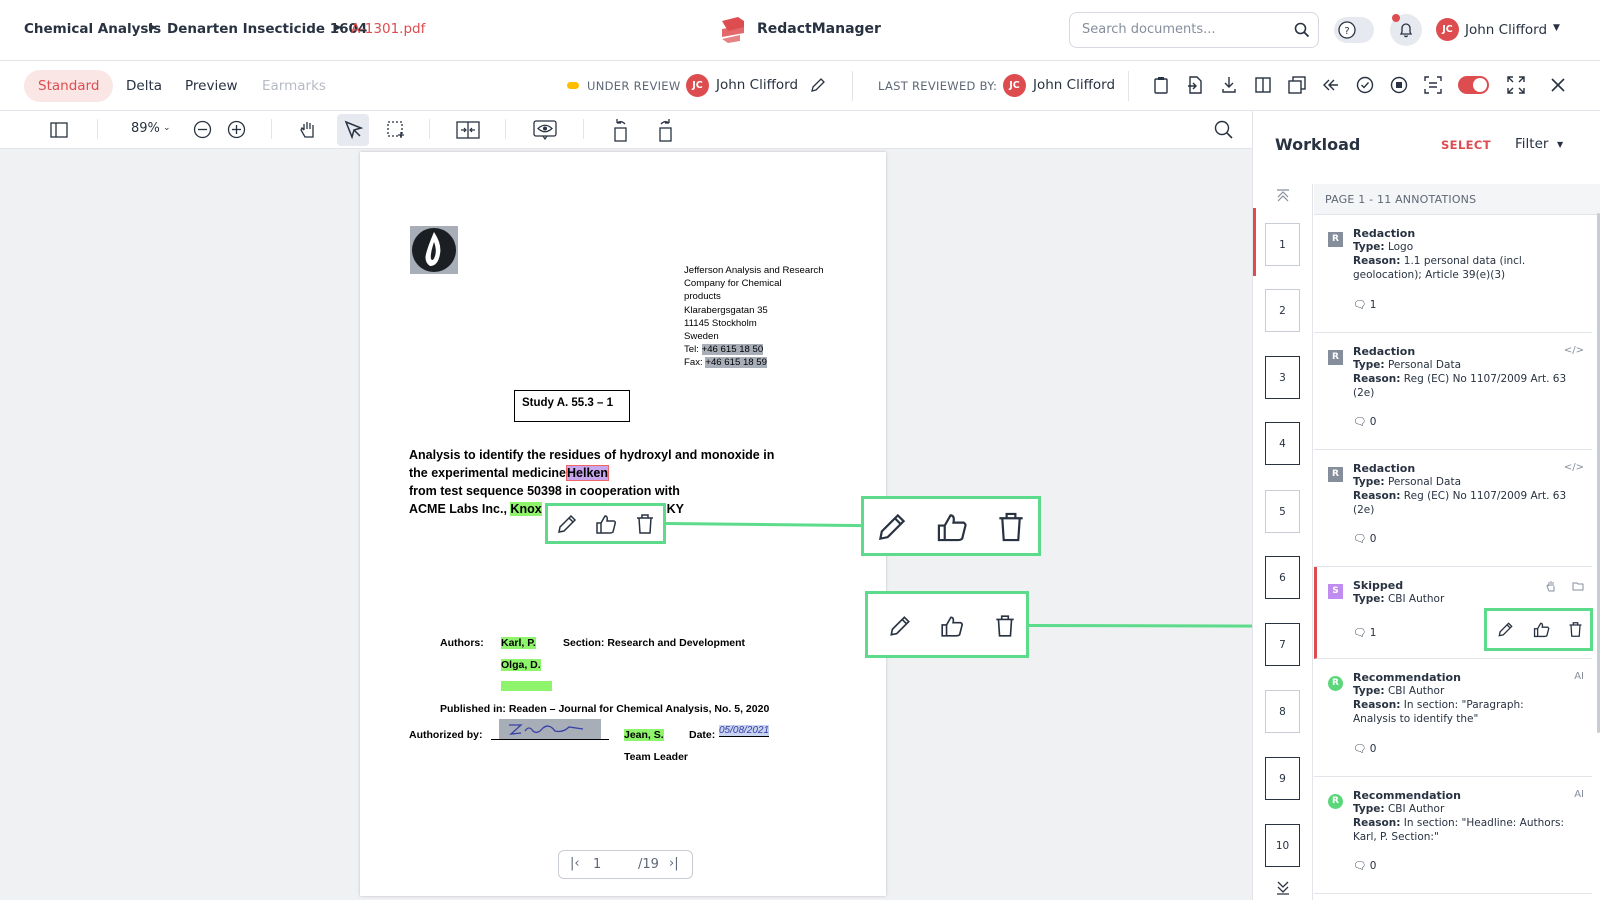  Describe the element at coordinates (167, 128) in the screenshot. I see `chevron-down-icon: ⌄` at that location.